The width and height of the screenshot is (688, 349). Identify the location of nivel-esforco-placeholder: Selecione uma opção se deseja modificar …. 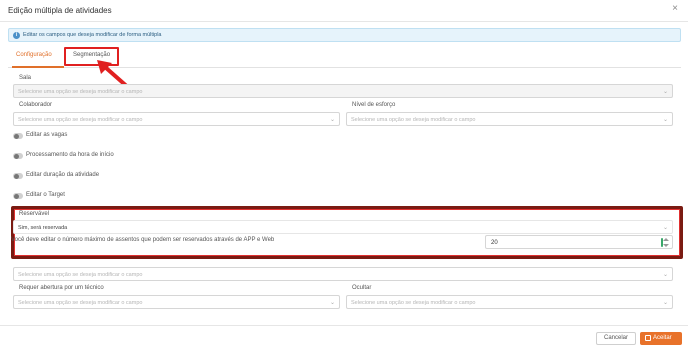
(413, 120).